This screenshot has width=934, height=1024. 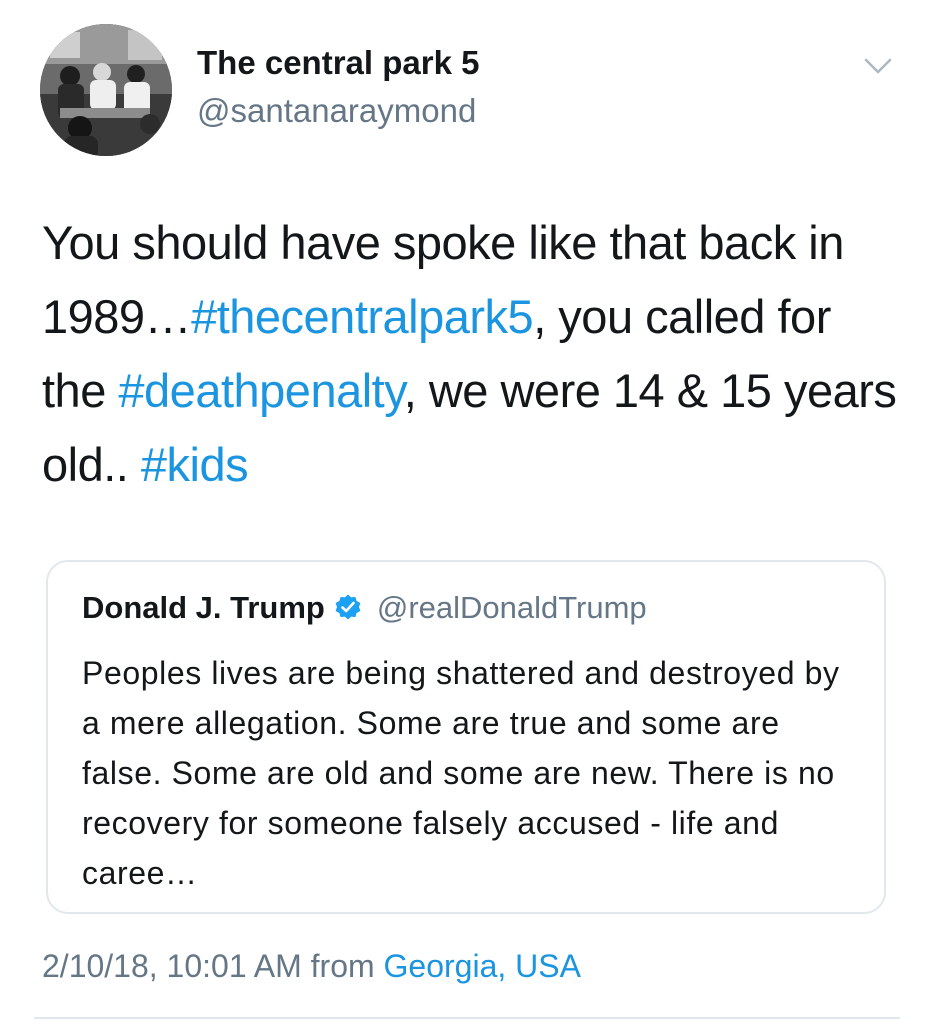 I want to click on tweet-menu-button, so click(x=878, y=67).